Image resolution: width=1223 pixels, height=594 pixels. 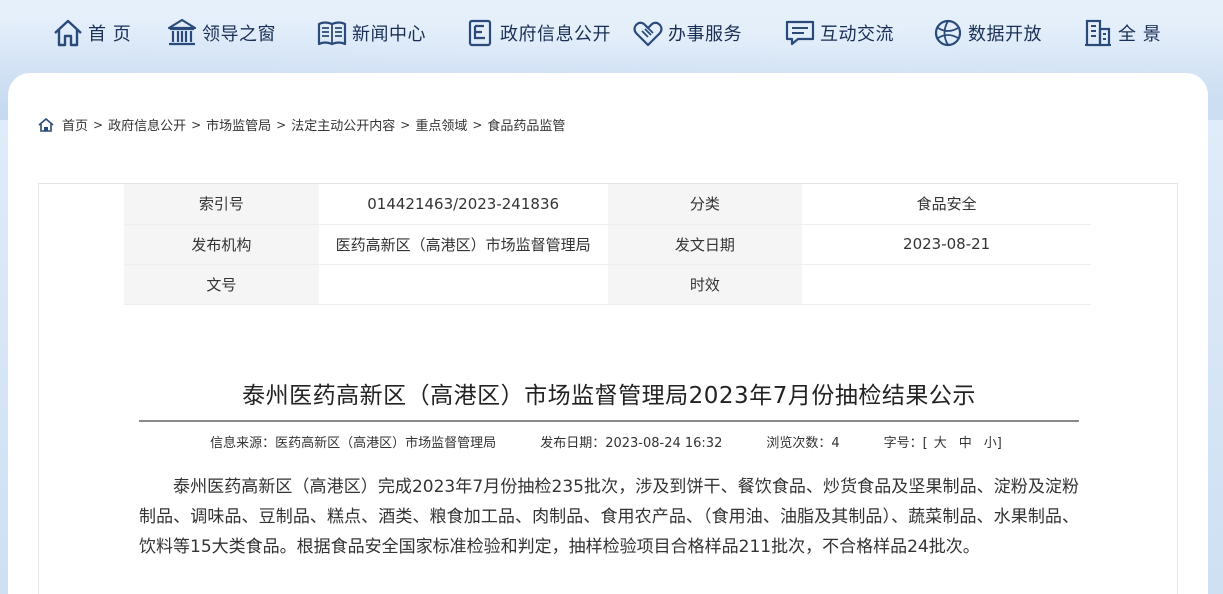 What do you see at coordinates (948, 33) in the screenshot?
I see `globe-icon` at bounding box center [948, 33].